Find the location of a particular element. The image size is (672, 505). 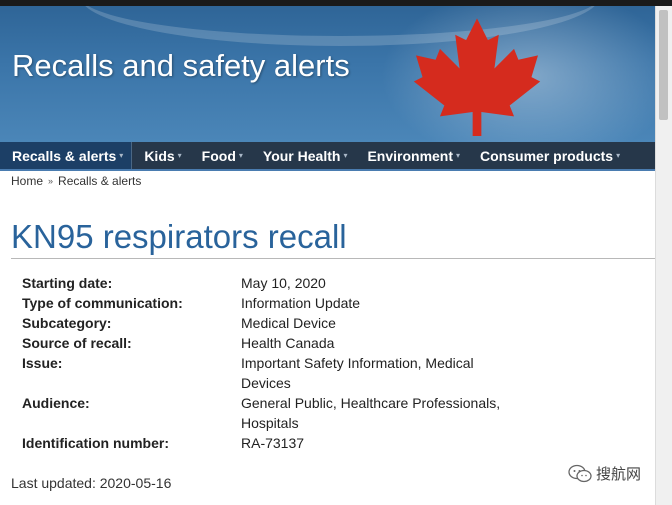

nav-item-label: Environment is located at coordinates (410, 155).